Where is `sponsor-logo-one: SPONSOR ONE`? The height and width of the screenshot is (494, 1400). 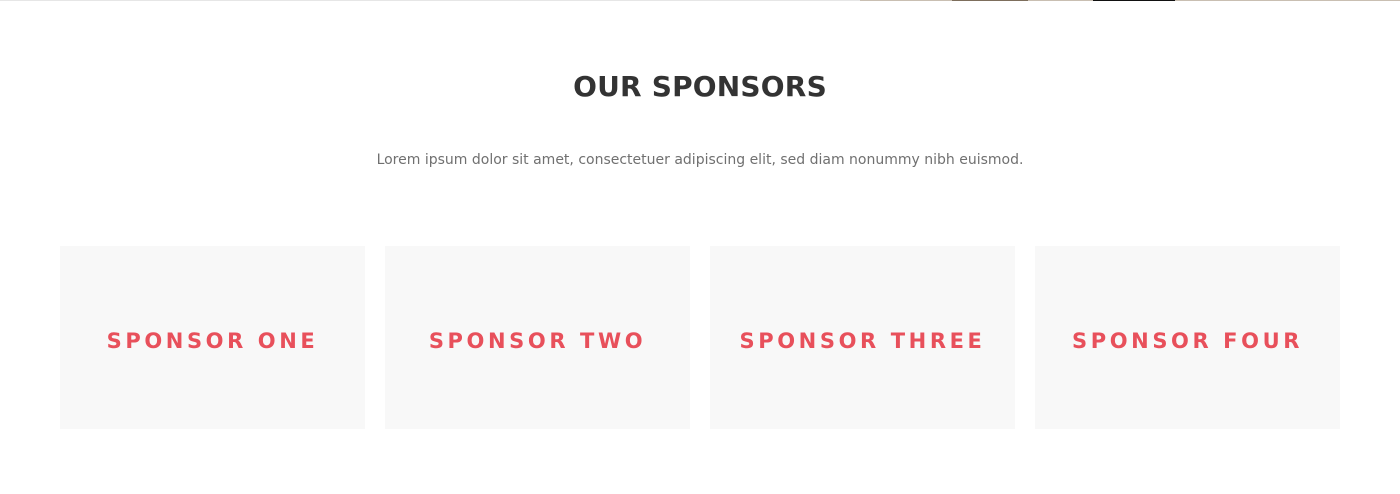
sponsor-logo-one: SPONSOR ONE is located at coordinates (212, 340).